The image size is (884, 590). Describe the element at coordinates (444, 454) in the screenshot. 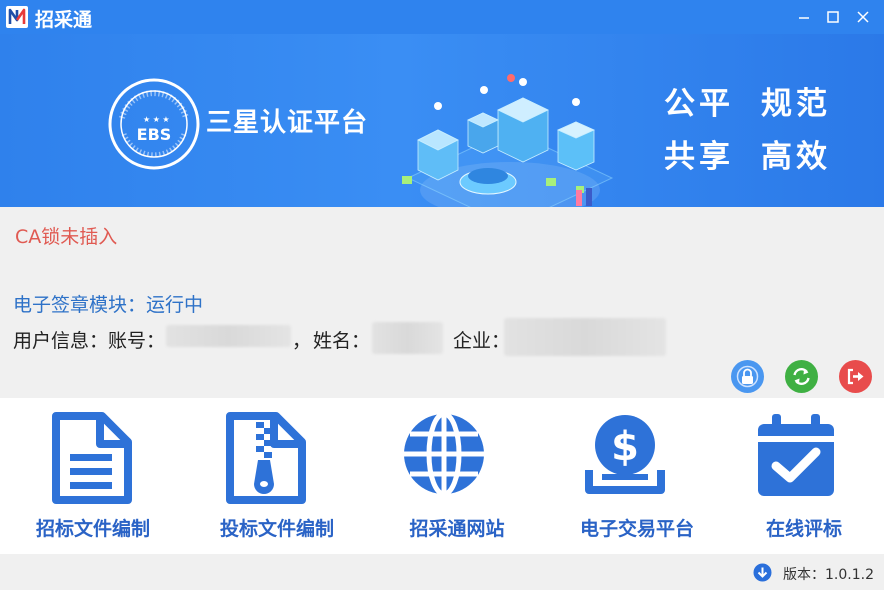

I see `globe-icon` at that location.